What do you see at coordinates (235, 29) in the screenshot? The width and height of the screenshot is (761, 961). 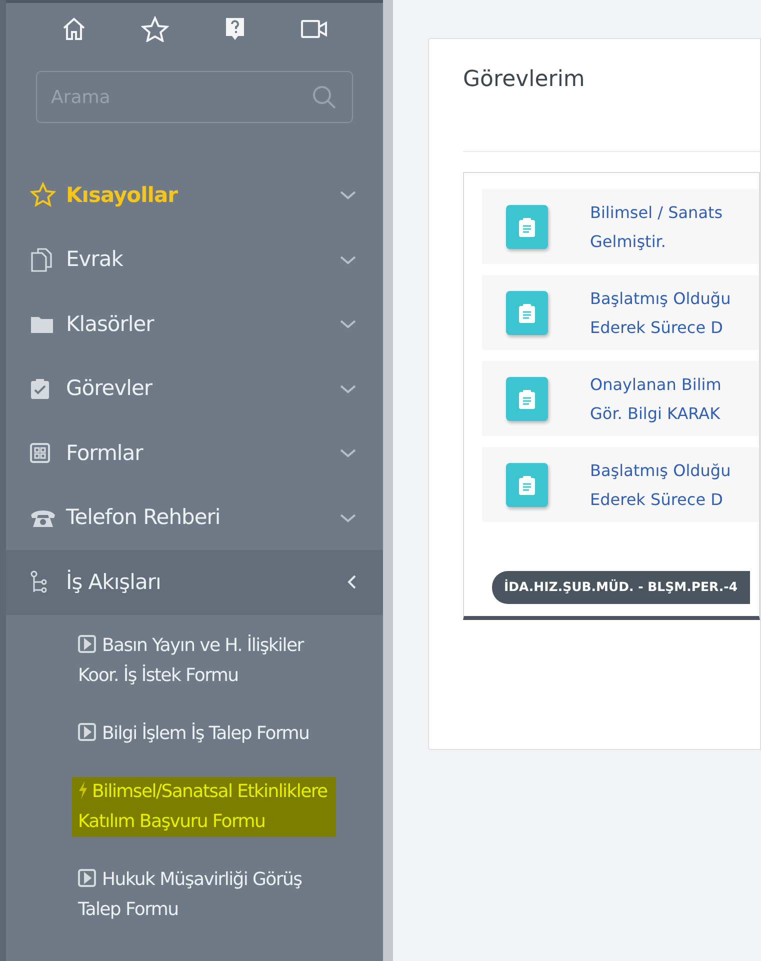 I see `help-icon` at bounding box center [235, 29].